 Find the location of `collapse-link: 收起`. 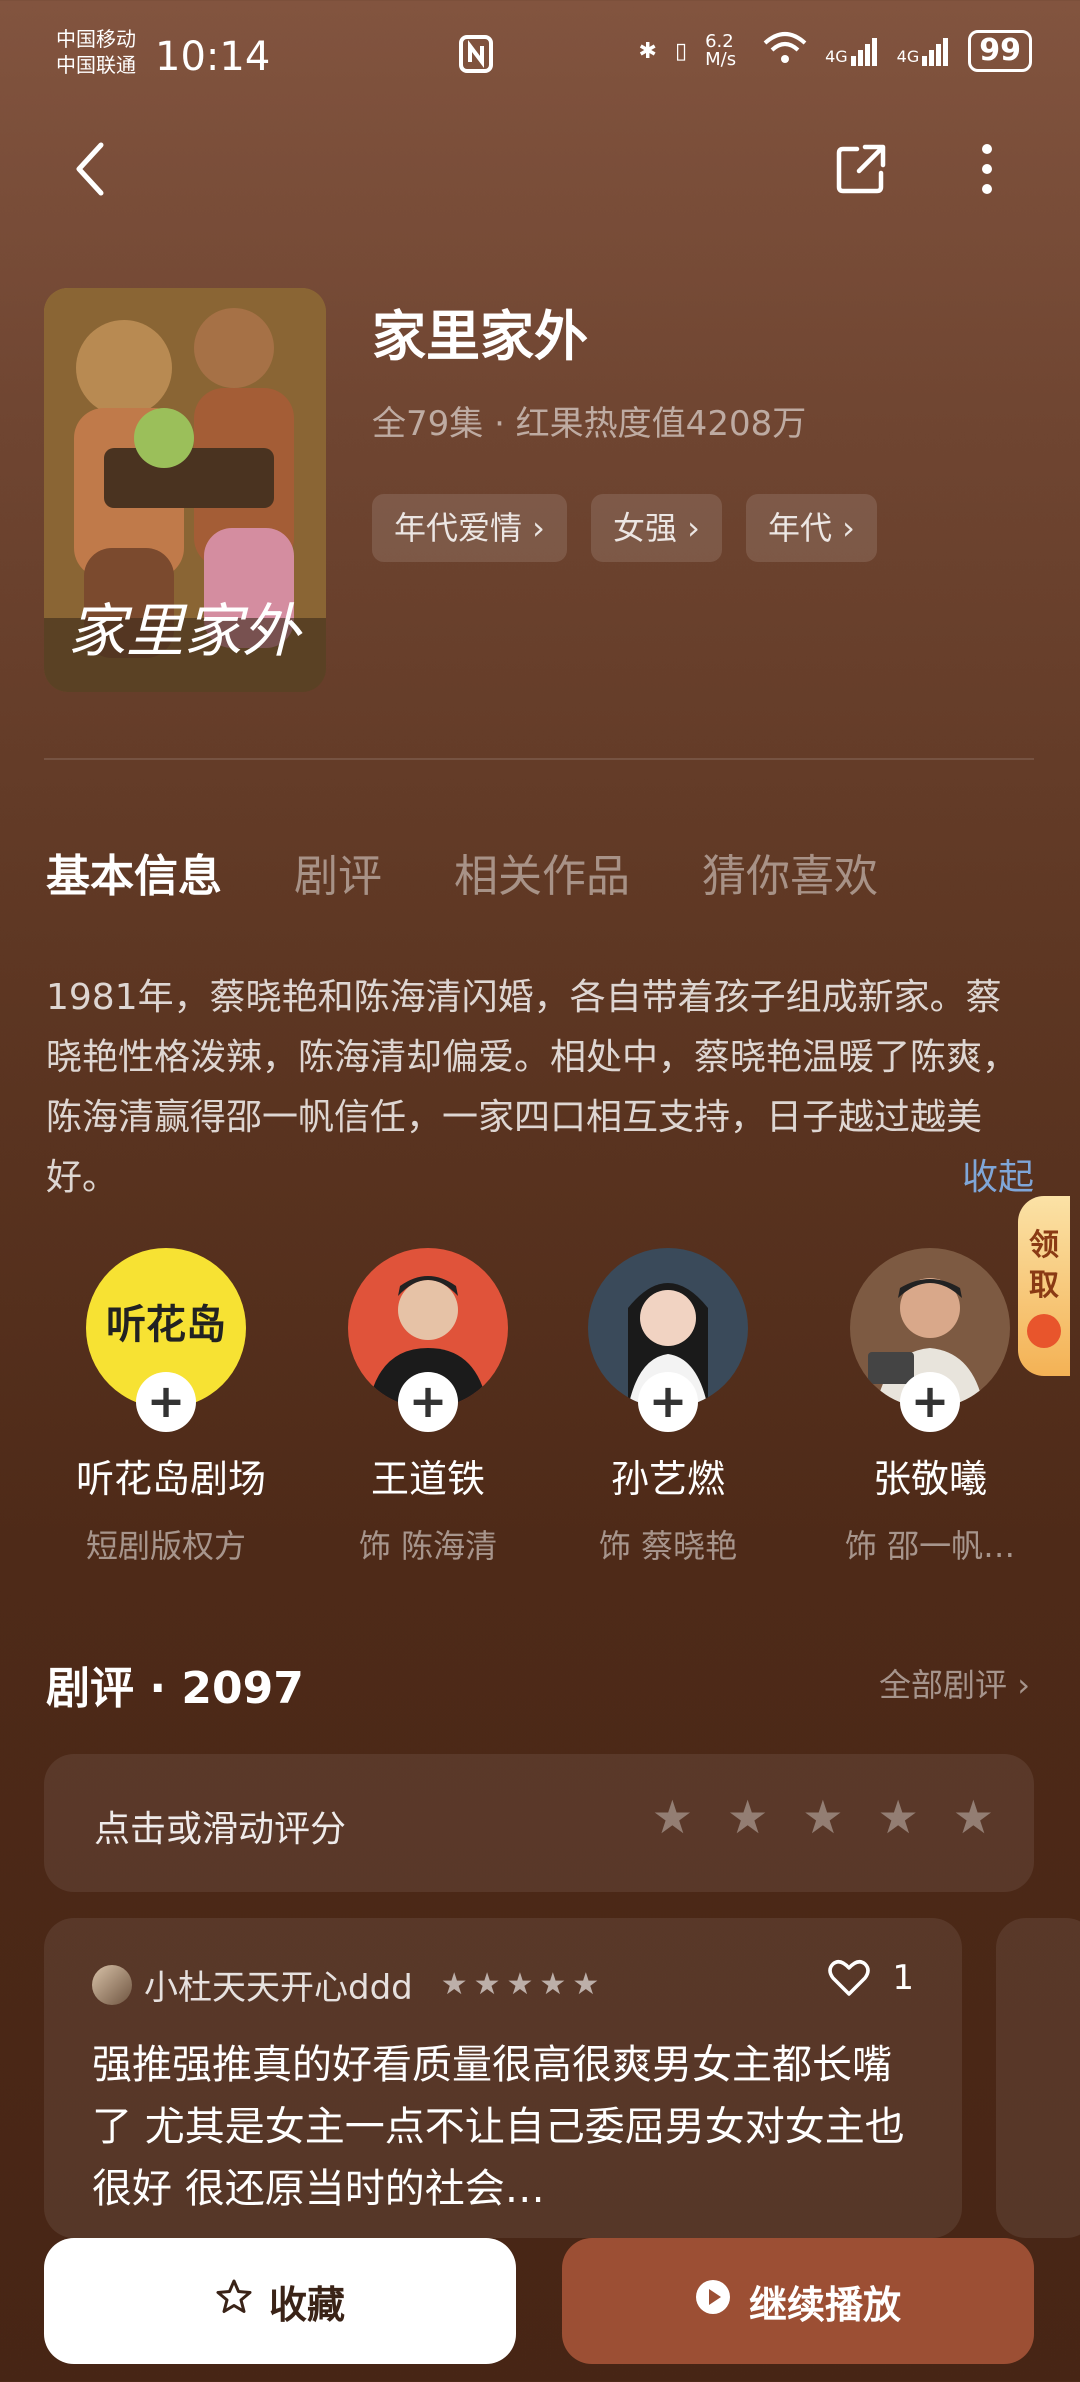

collapse-link: 收起 is located at coordinates (998, 1174).